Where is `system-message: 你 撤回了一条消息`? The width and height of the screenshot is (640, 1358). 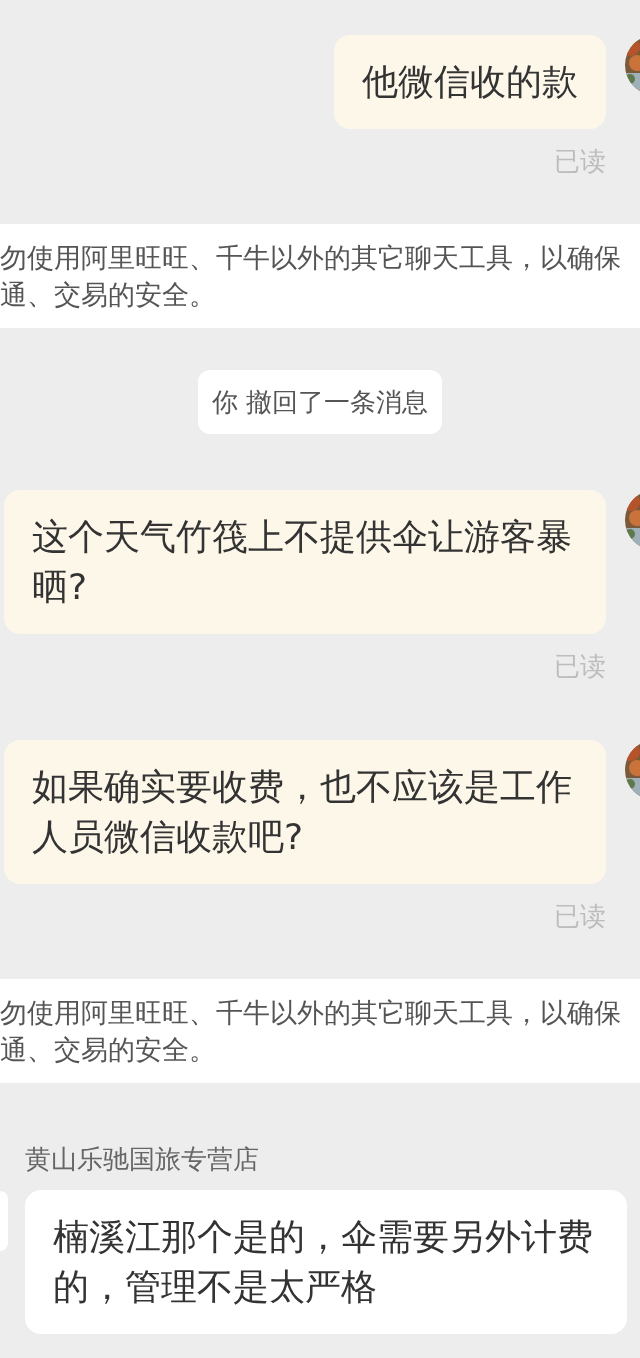
system-message: 你 撤回了一条消息 is located at coordinates (320, 402).